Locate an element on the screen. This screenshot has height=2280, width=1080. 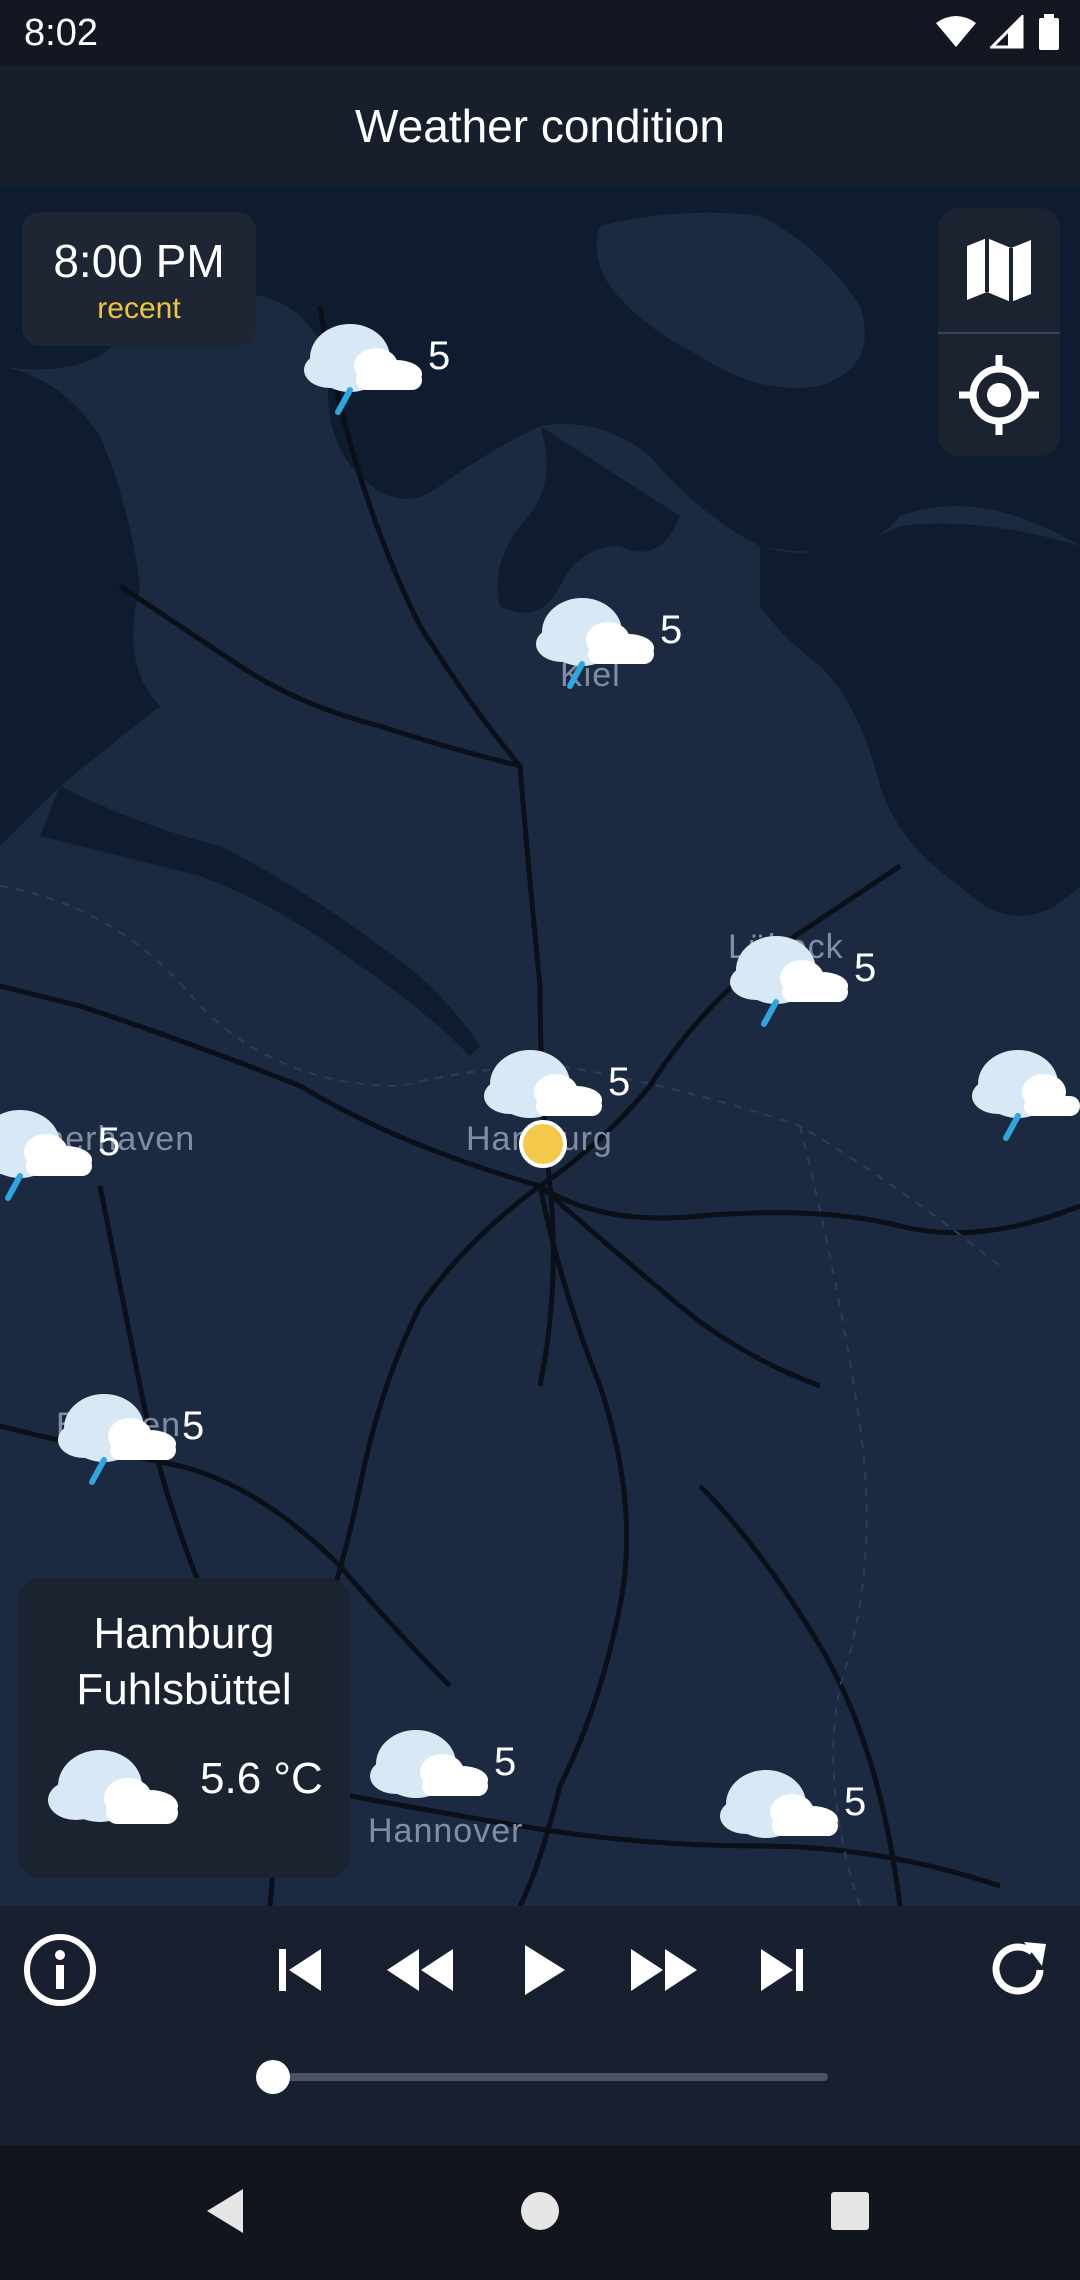
home-icon is located at coordinates (540, 2211).